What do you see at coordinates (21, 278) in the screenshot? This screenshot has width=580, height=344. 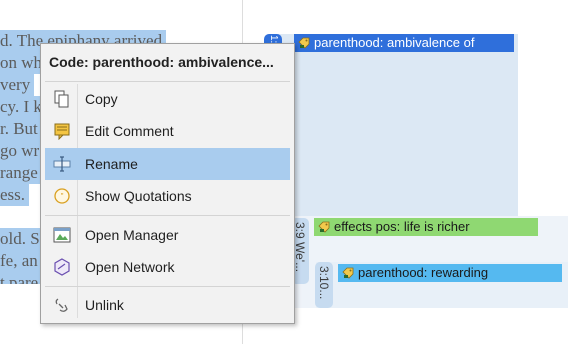 I see `document-line: t pare` at bounding box center [21, 278].